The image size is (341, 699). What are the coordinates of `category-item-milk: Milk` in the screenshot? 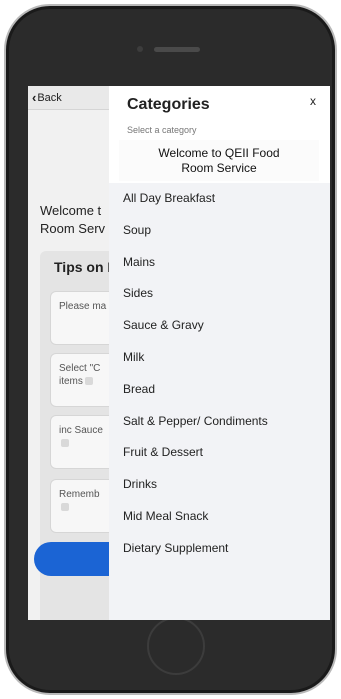 It's located at (219, 358).